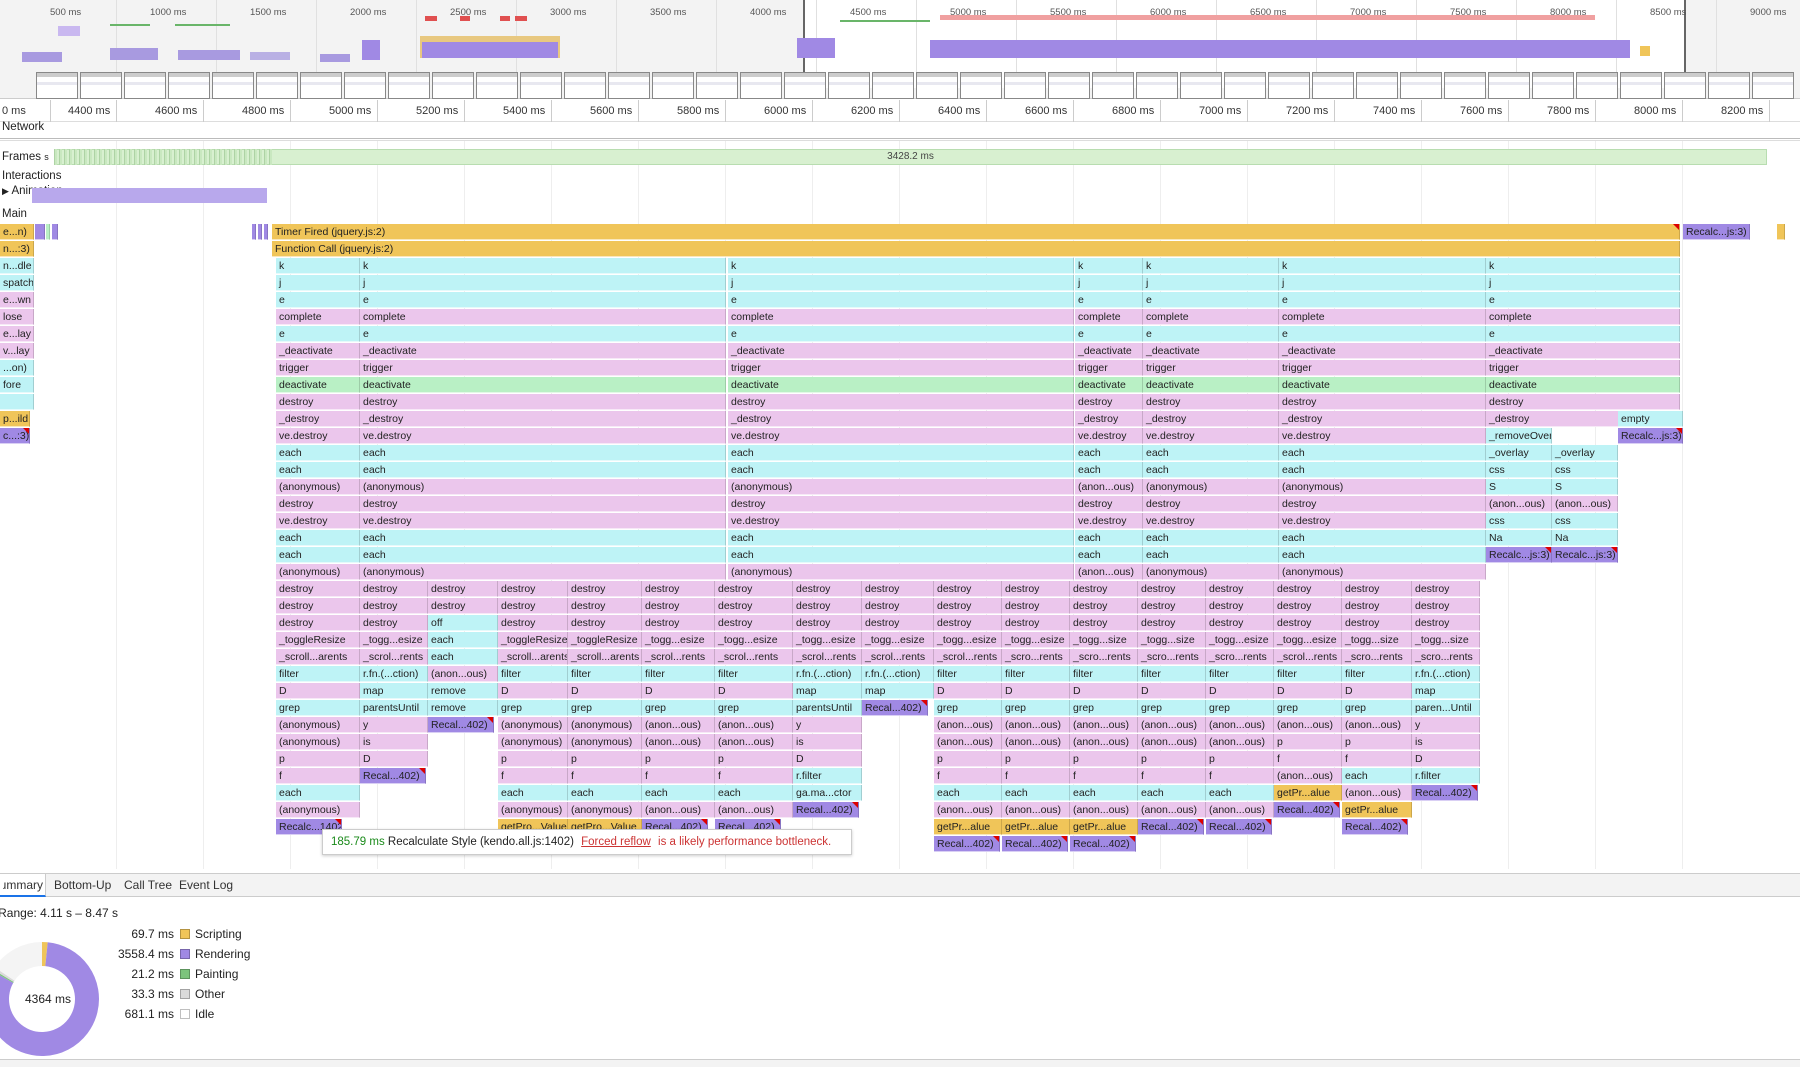 This screenshot has width=1800, height=1067. Describe the element at coordinates (1585, 538) in the screenshot. I see `flame-event: Na` at that location.